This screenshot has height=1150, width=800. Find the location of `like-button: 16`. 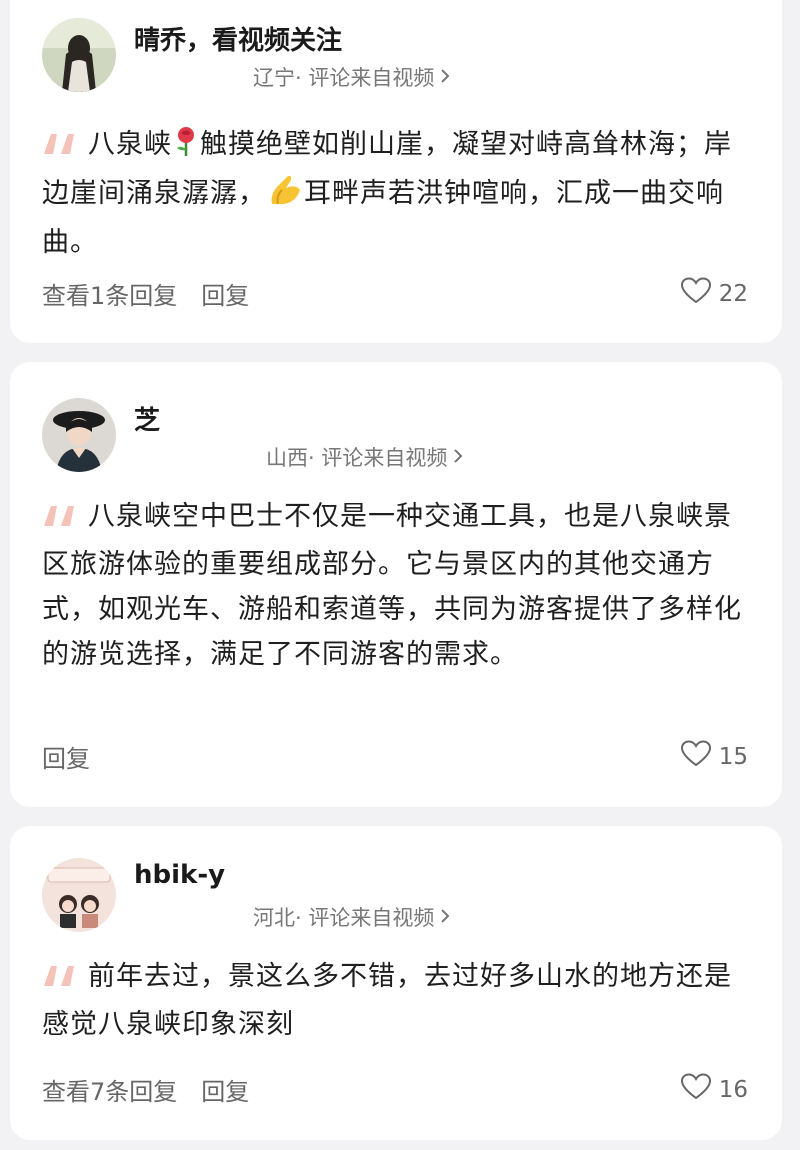

like-button: 16 is located at coordinates (714, 1089).